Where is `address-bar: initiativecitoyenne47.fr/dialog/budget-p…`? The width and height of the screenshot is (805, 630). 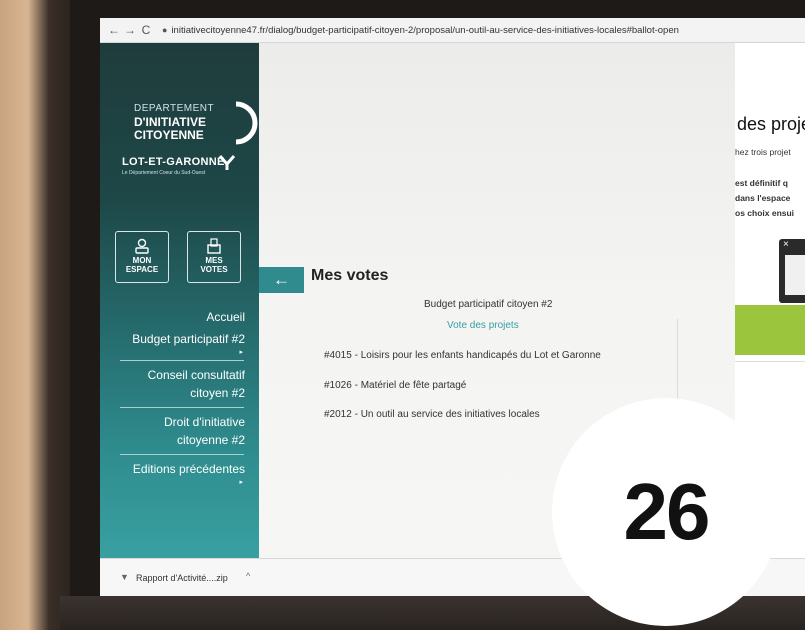
address-bar: initiativecitoyenne47.fr/dialog/budget-p… is located at coordinates (424, 30).